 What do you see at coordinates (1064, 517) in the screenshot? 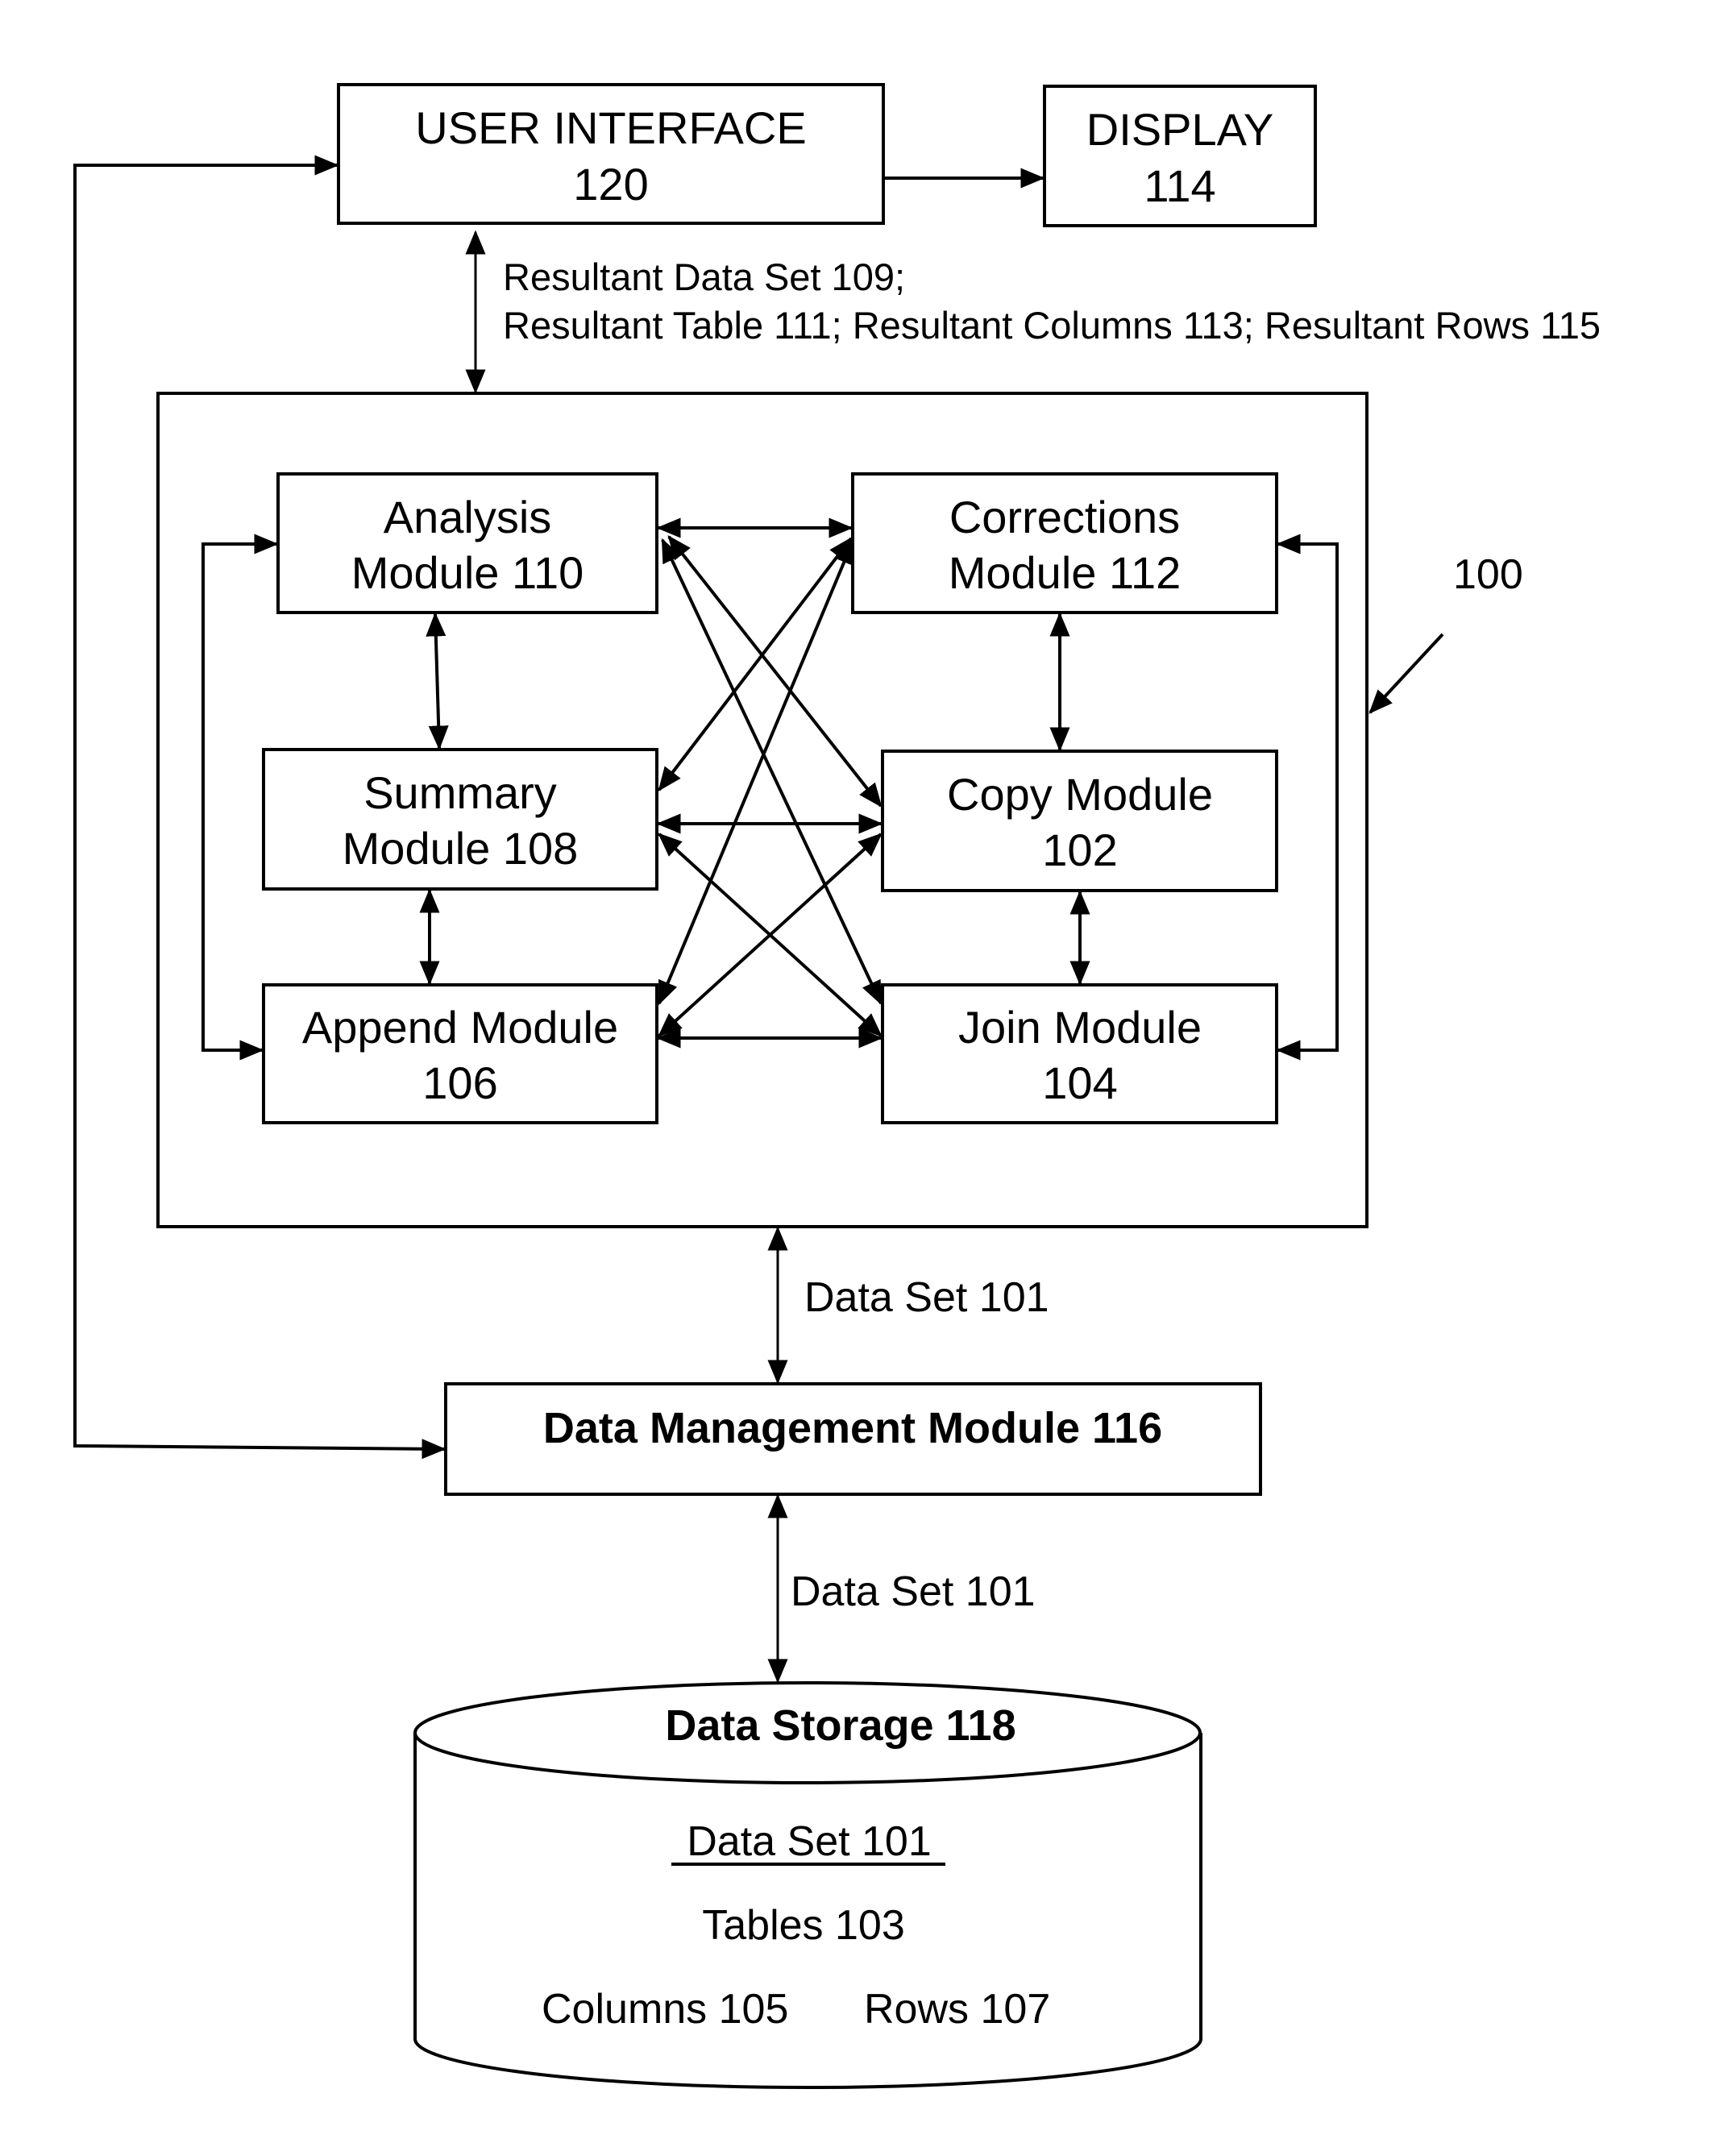
I see `corrections-module-label: Corrections` at bounding box center [1064, 517].